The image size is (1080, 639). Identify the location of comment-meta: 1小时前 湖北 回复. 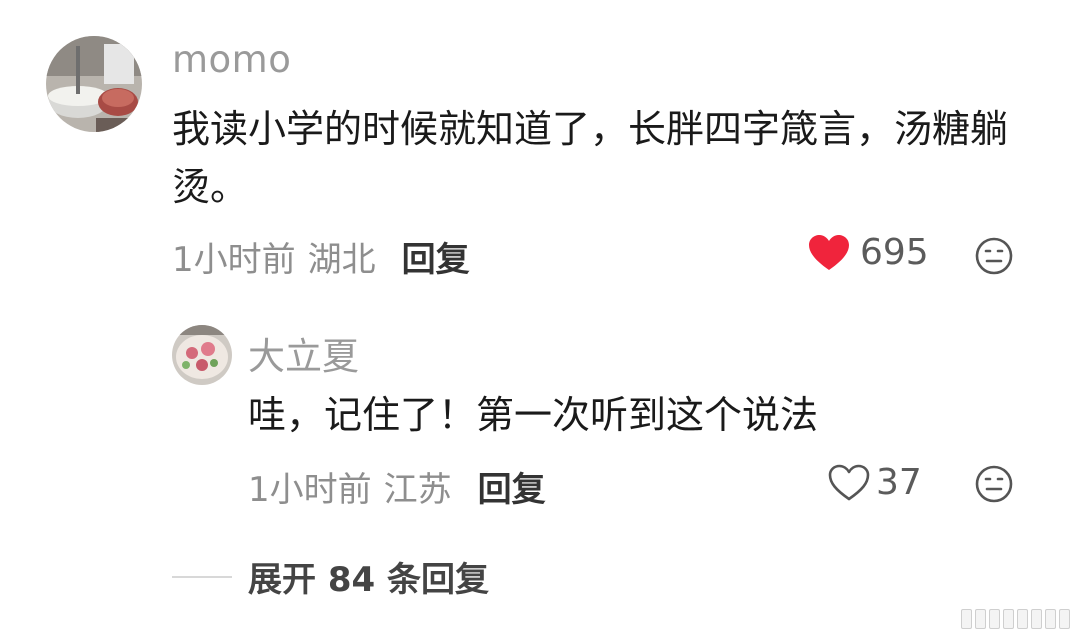
(321, 256).